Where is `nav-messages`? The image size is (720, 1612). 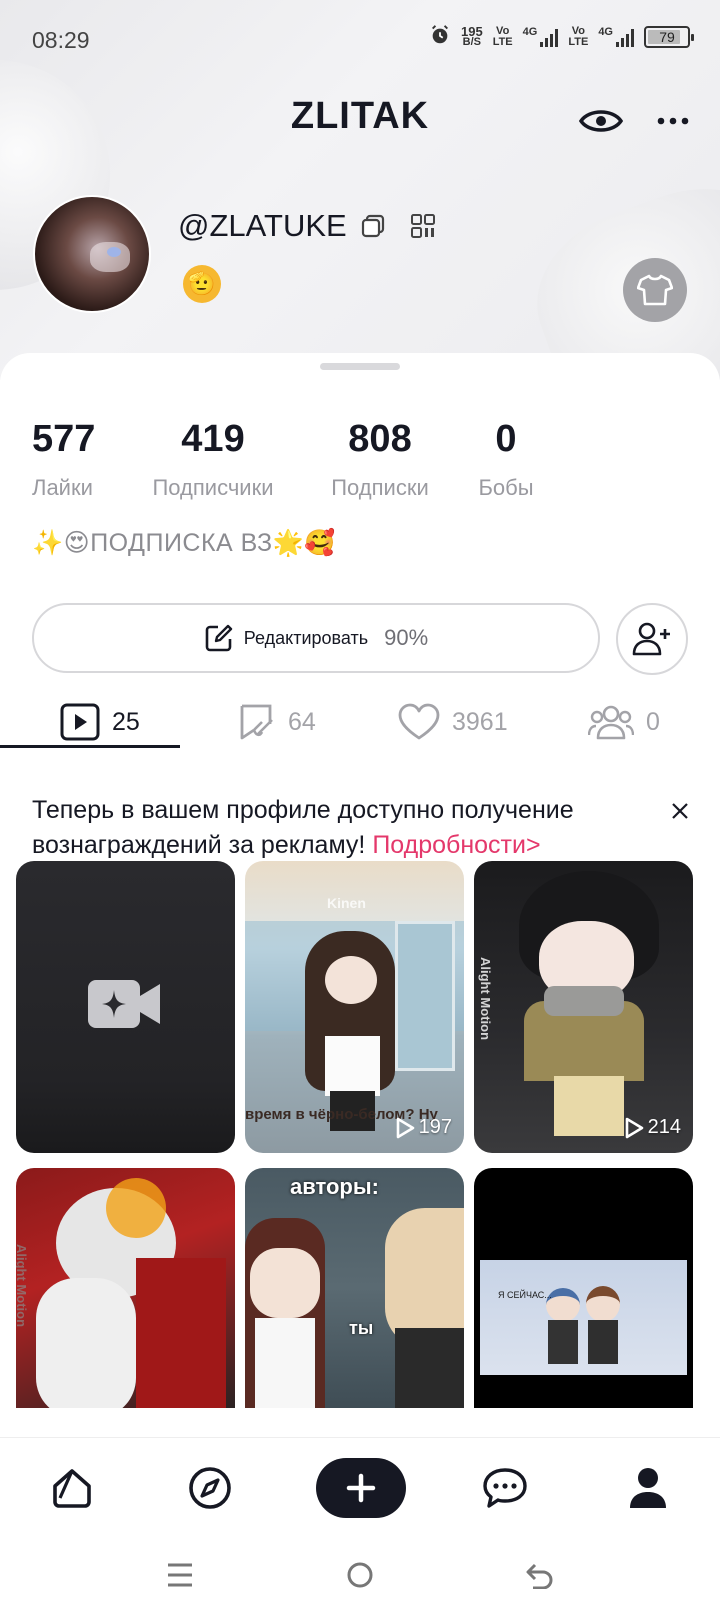
nav-messages is located at coordinates (505, 1488).